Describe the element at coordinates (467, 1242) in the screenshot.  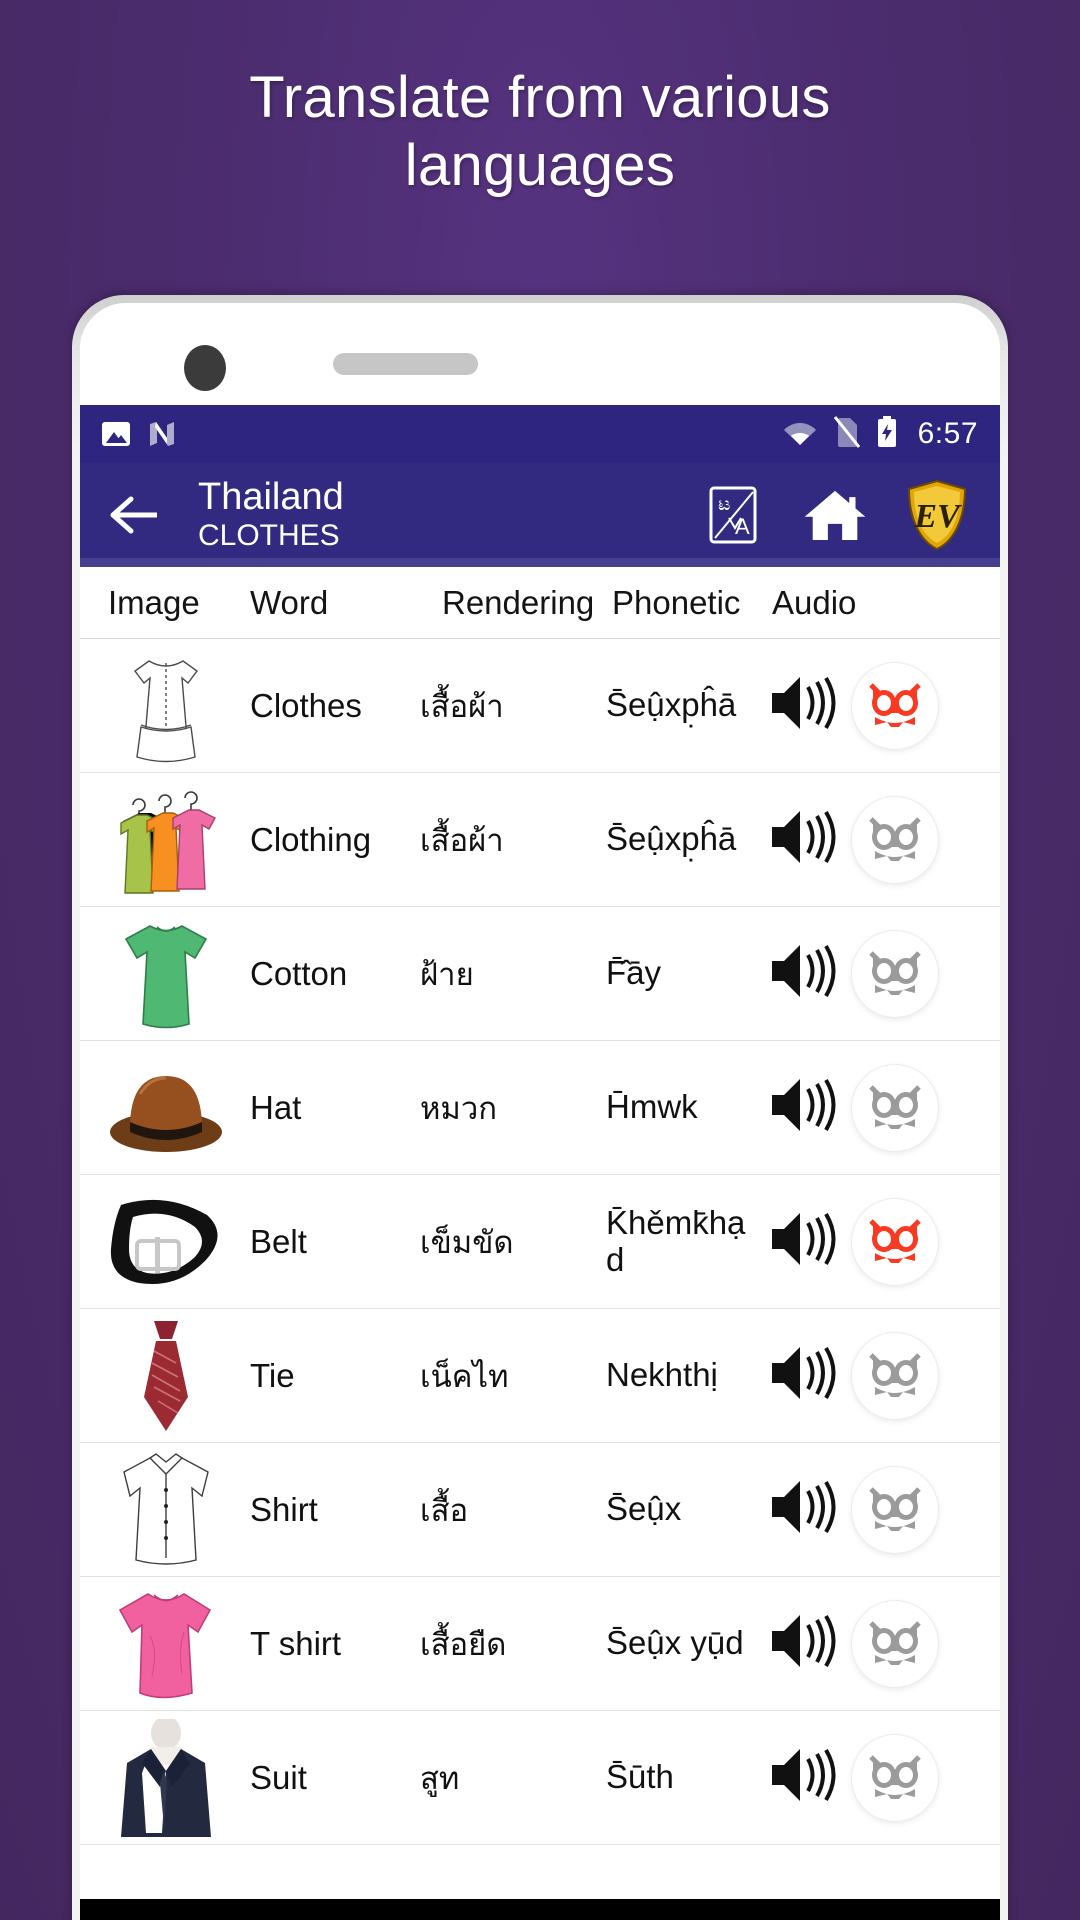
I see `row-rendering: เข็มขัด` at that location.